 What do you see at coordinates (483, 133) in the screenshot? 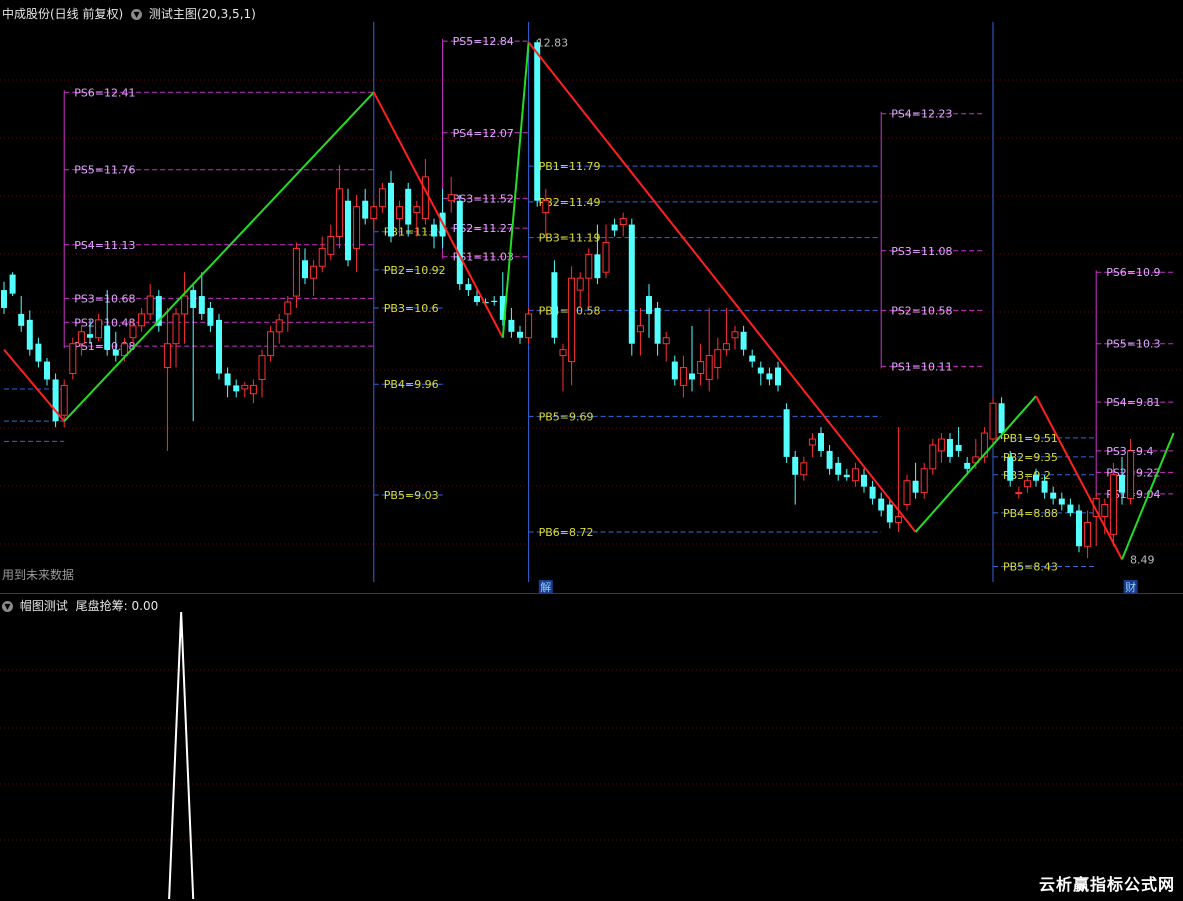
I see `ps-level-label: PS4=12.07` at bounding box center [483, 133].